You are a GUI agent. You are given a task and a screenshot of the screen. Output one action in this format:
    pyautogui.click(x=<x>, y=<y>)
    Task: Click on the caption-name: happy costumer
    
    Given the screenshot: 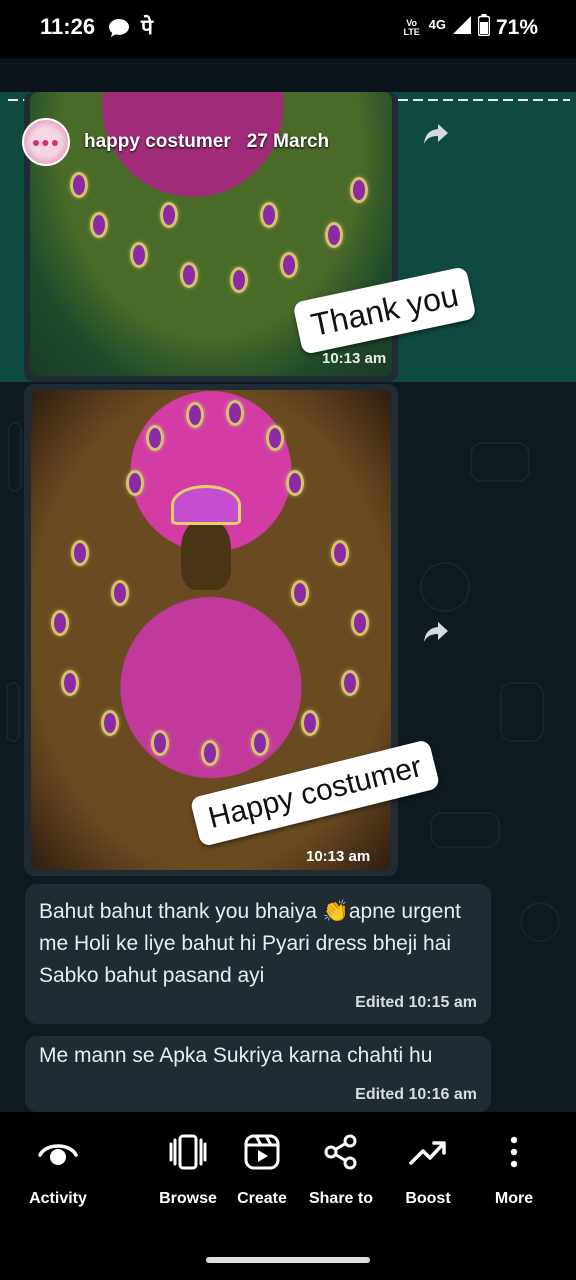 What is the action you would take?
    pyautogui.click(x=157, y=141)
    